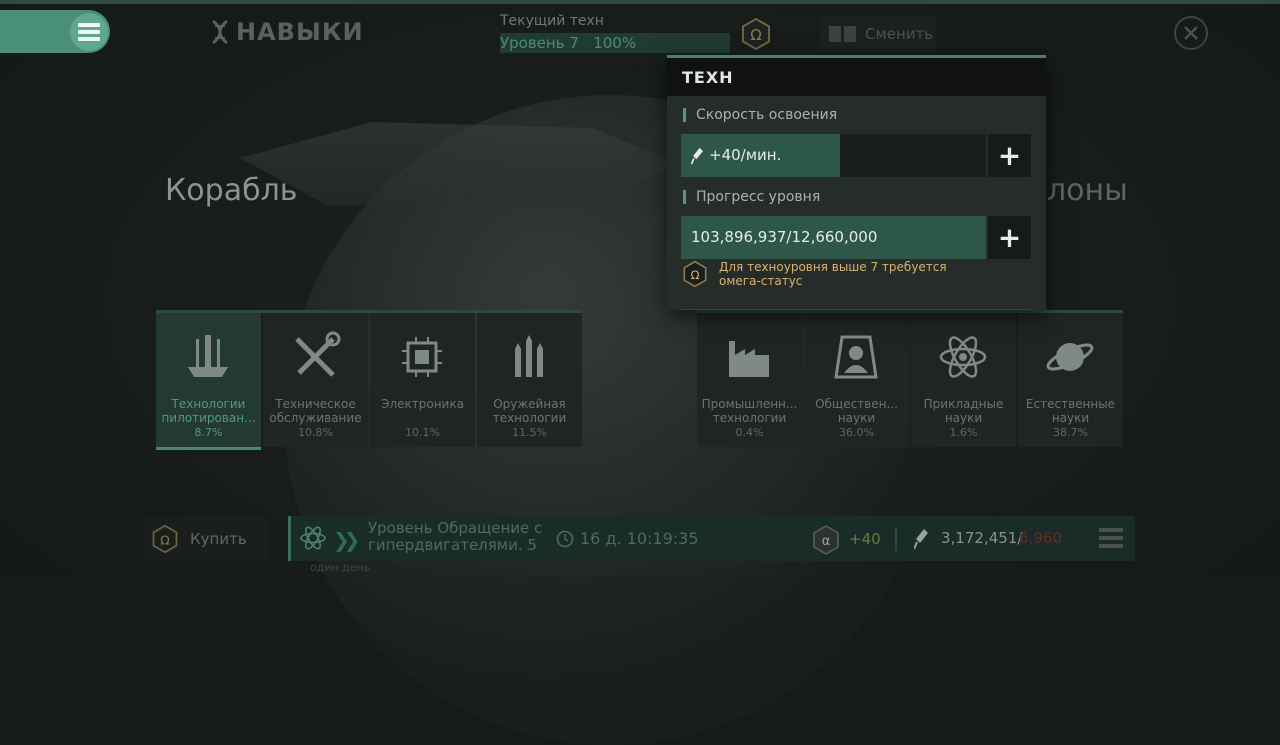 The height and width of the screenshot is (745, 1280). What do you see at coordinates (315, 432) in the screenshot?
I see `skill-percent: 10.8%` at bounding box center [315, 432].